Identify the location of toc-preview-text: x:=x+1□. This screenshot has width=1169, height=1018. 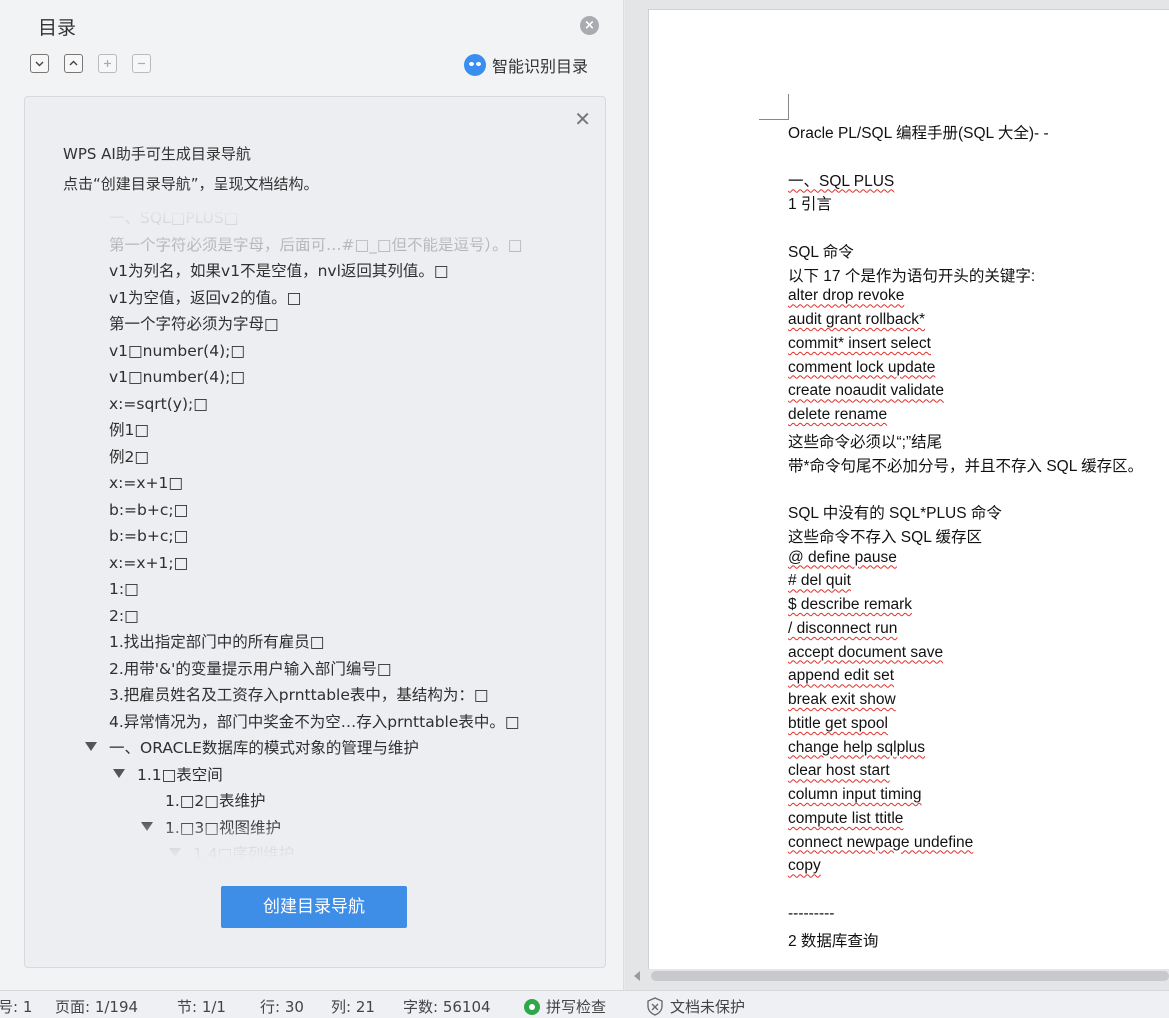
(146, 483).